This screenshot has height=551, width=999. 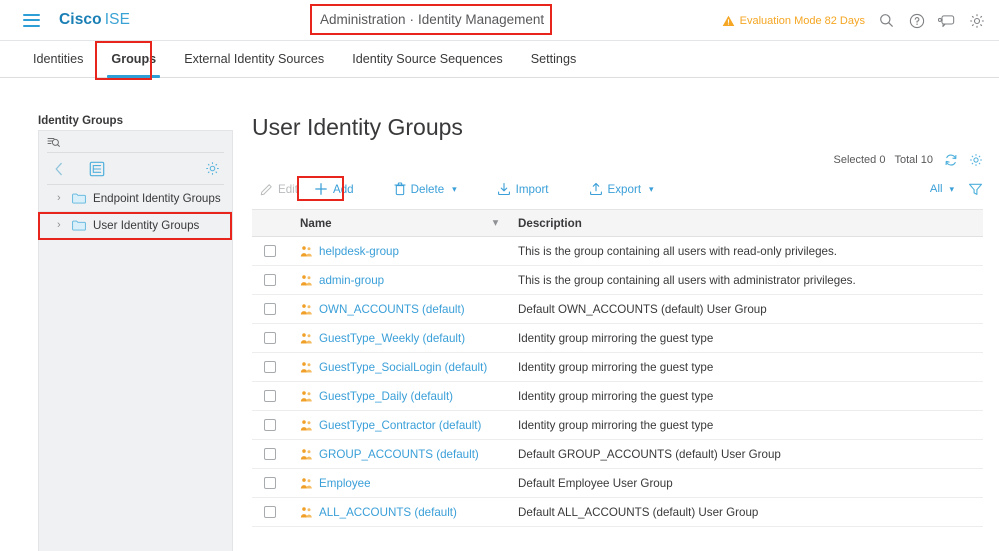 What do you see at coordinates (951, 160) in the screenshot?
I see `refresh-icon` at bounding box center [951, 160].